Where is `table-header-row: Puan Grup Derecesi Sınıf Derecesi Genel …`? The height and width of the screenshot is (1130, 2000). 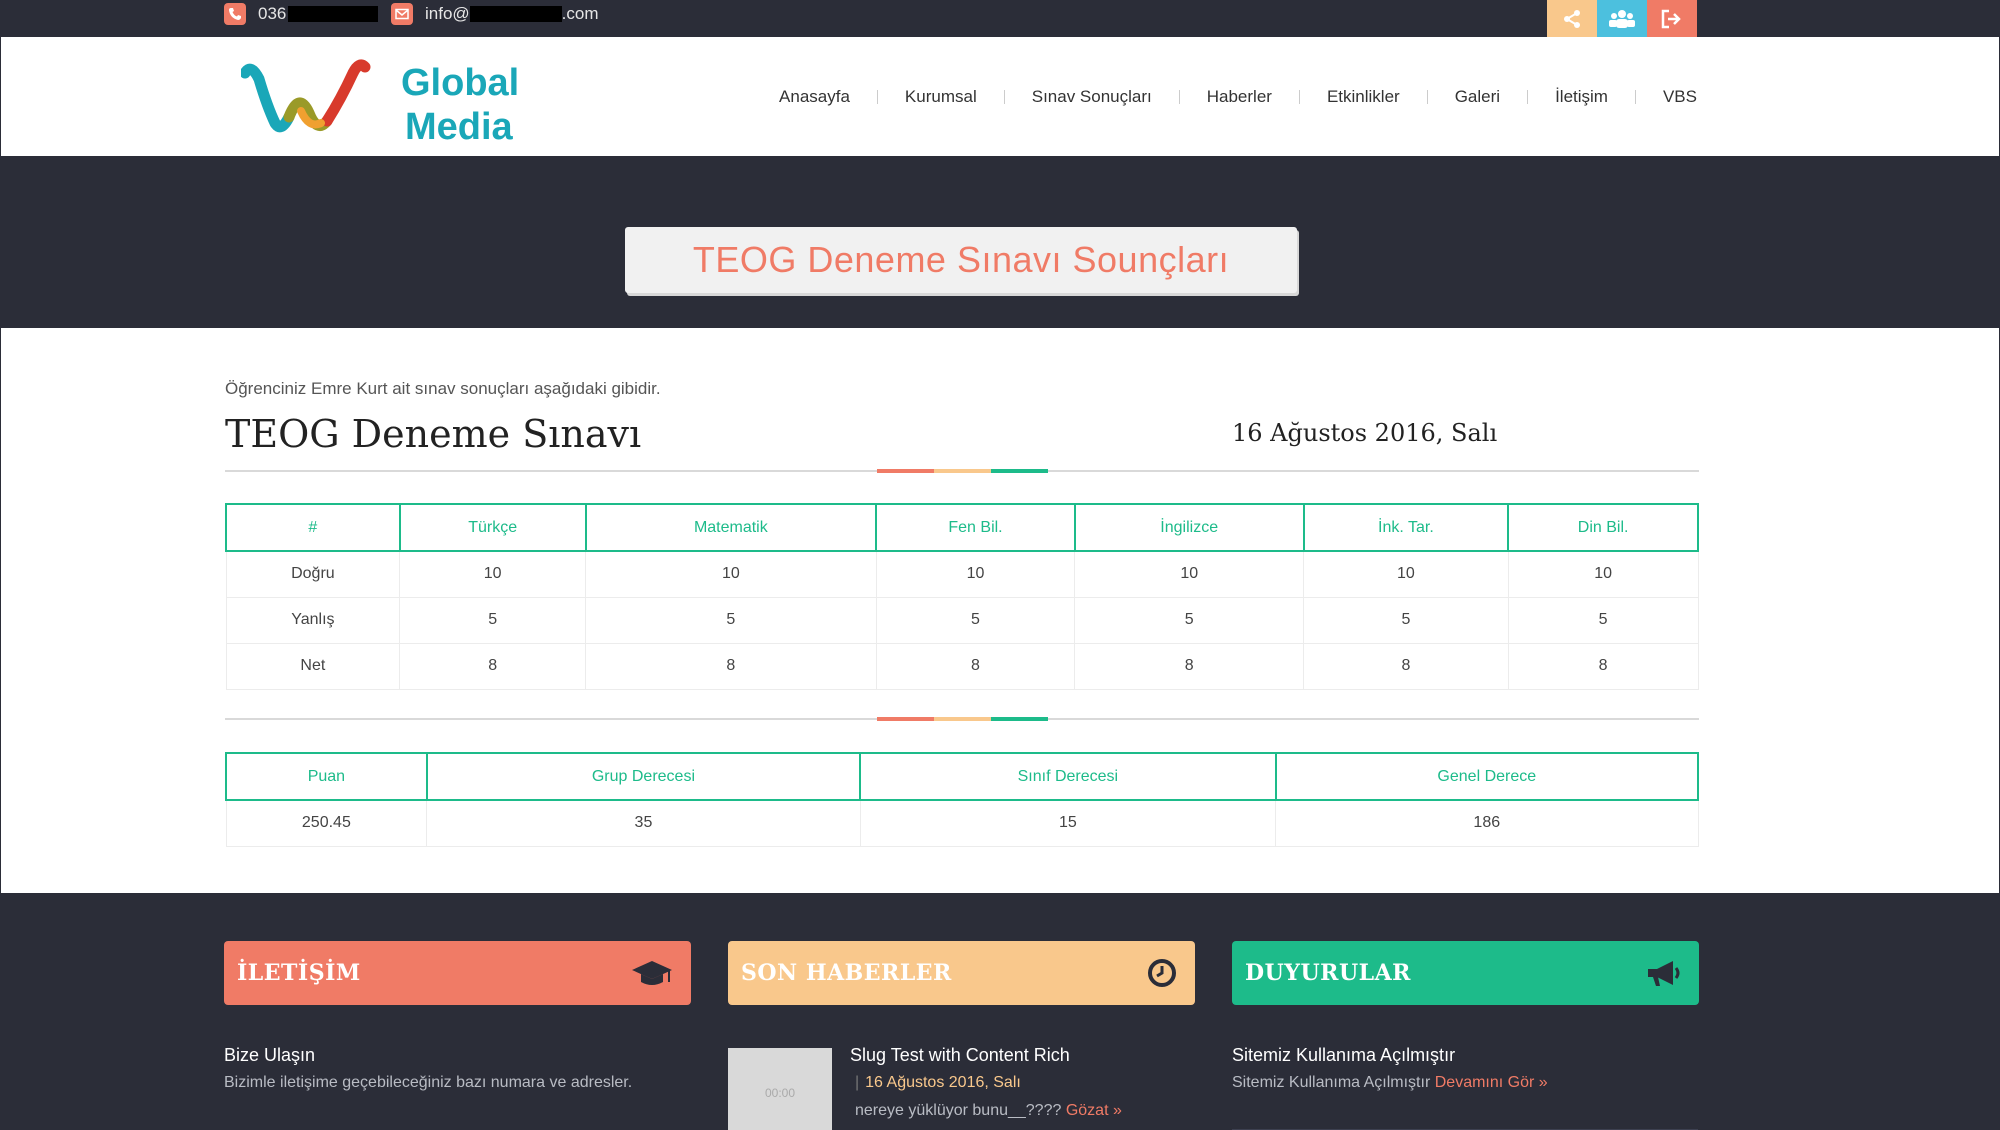
table-header-row: Puan Grup Derecesi Sınıf Derecesi Genel … is located at coordinates (962, 776).